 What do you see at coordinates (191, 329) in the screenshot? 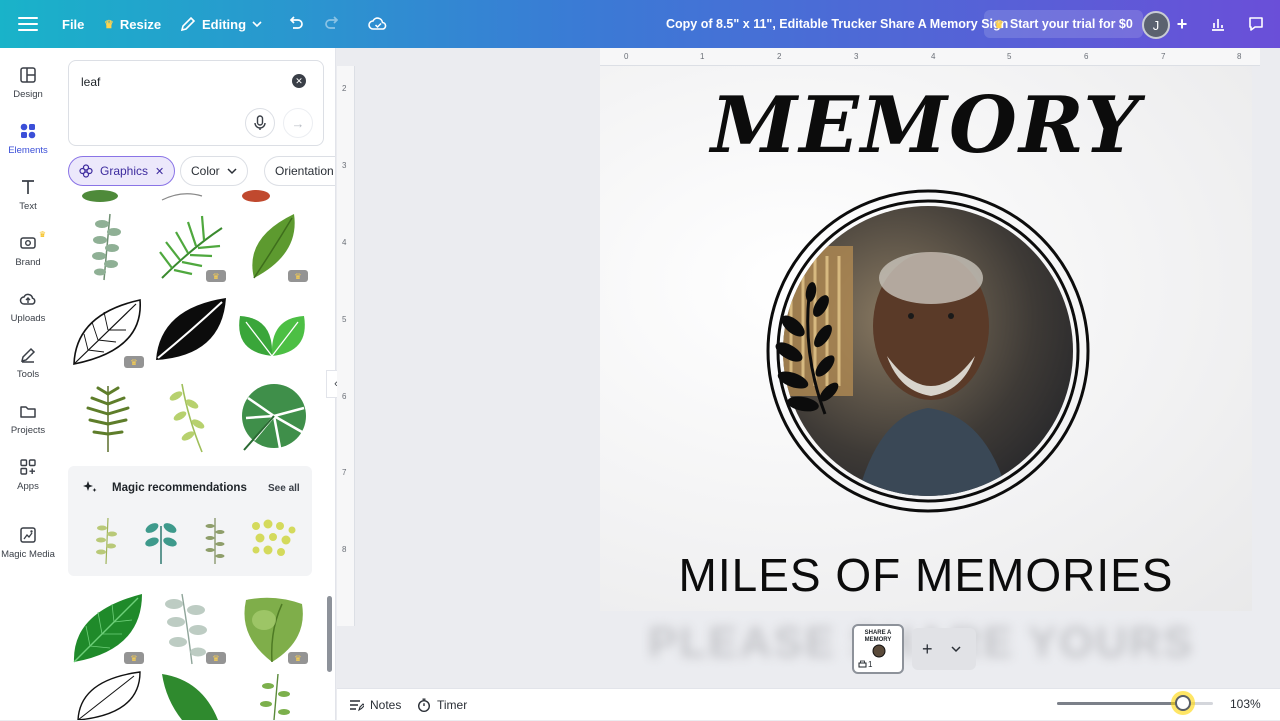
I see `black-leaf-icon` at bounding box center [191, 329].